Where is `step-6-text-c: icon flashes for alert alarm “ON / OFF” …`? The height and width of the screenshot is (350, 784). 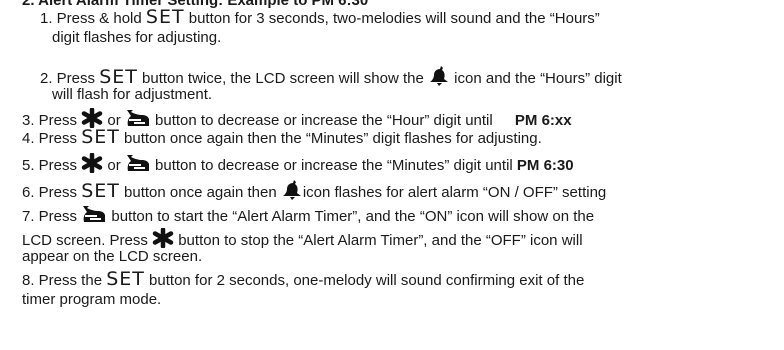
step-6-text-c: icon flashes for alert alarm “ON / OFF” … is located at coordinates (454, 192).